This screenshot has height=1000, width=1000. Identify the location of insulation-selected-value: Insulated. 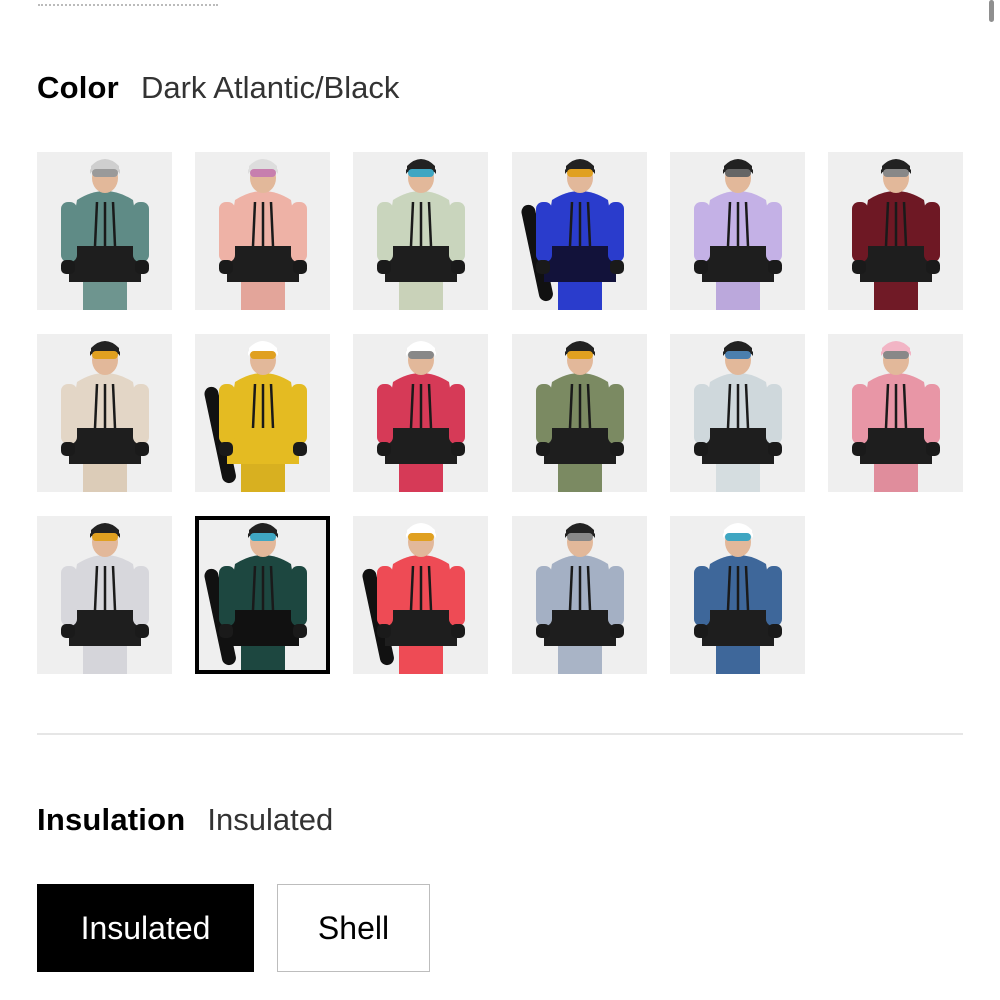
(270, 819).